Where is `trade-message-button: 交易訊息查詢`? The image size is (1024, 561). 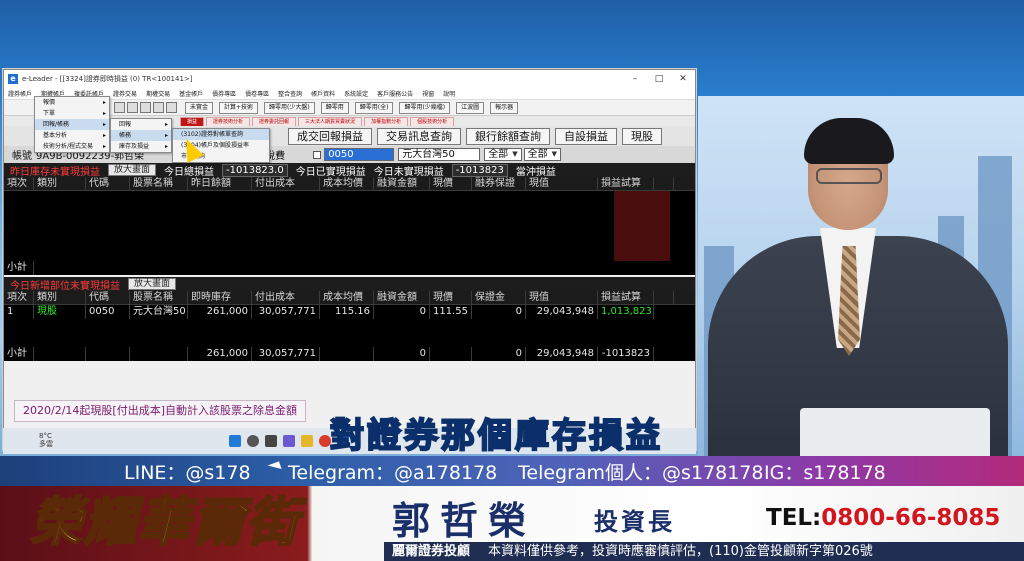 trade-message-button: 交易訊息查詢 is located at coordinates (419, 136).